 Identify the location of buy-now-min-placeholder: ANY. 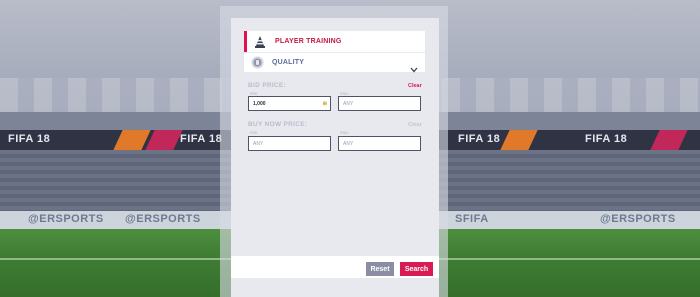
(258, 143).